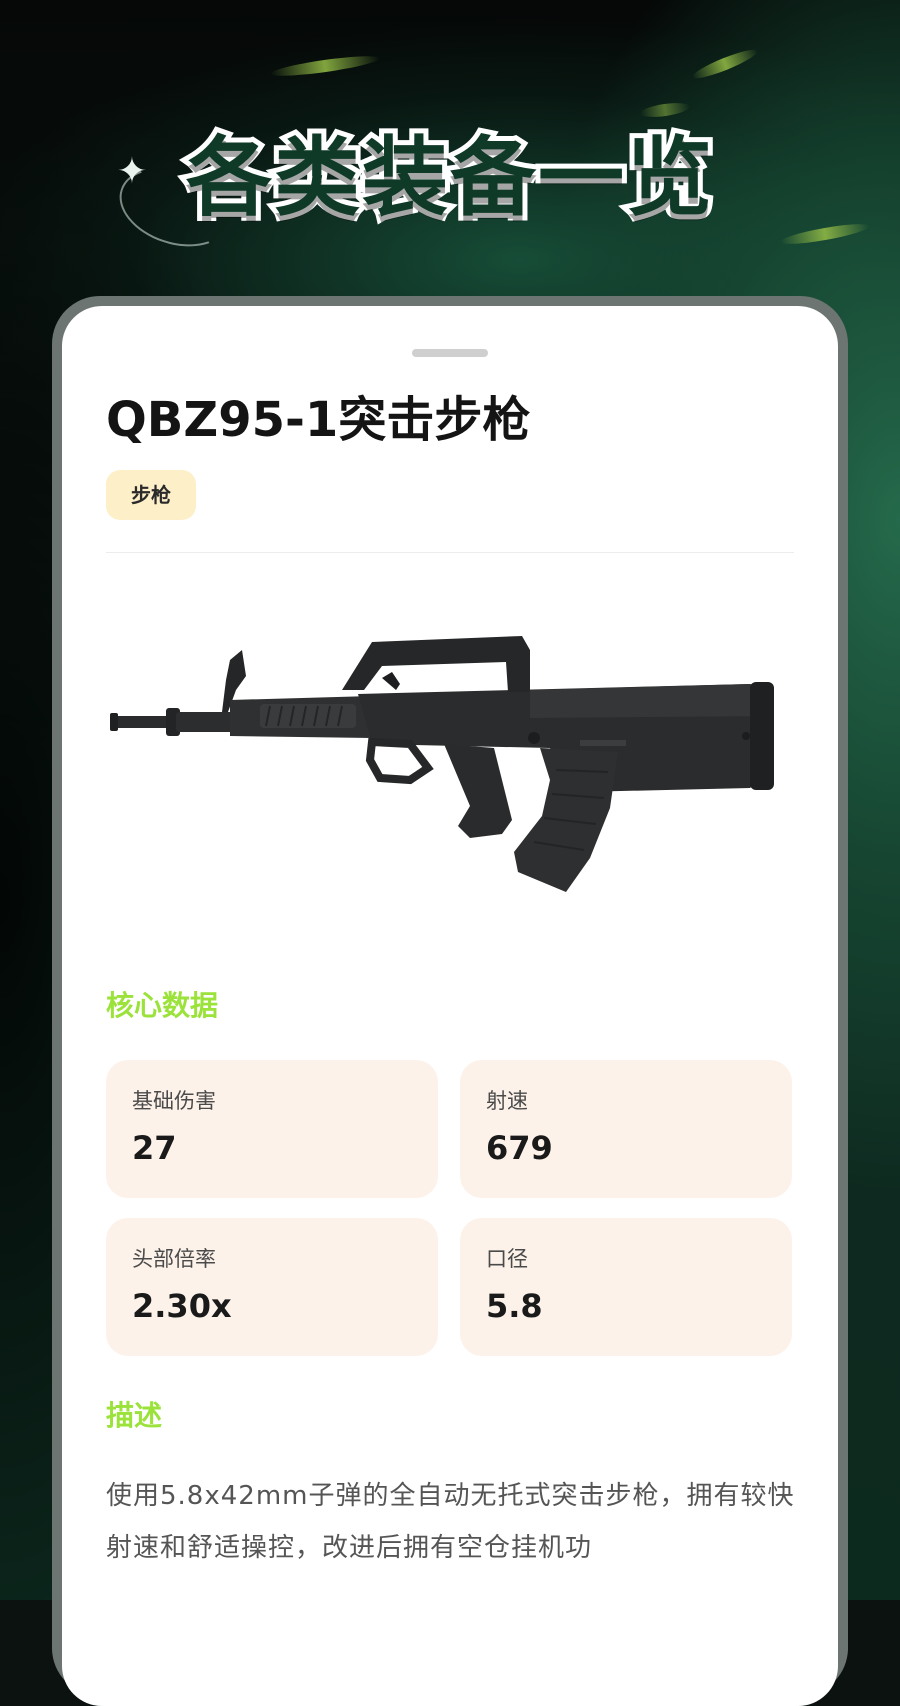 This screenshot has height=1706, width=900. What do you see at coordinates (272, 1287) in the screenshot?
I see `stat-card-head-multiplier: 头部倍率 2.30x` at bounding box center [272, 1287].